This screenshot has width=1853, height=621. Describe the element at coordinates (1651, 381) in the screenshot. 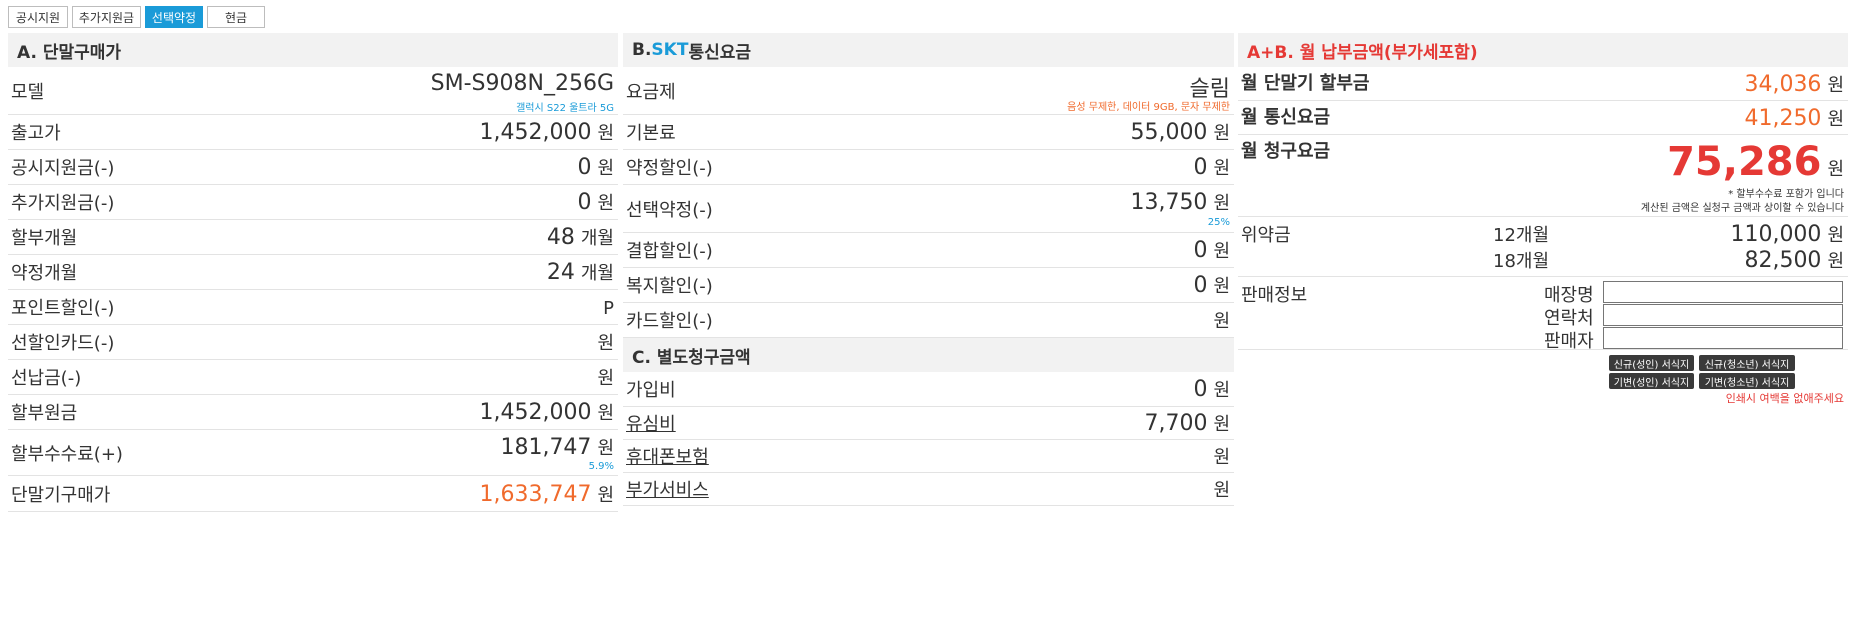

I see `change-adult-form-button: 기변(성인) 서식지` at that location.